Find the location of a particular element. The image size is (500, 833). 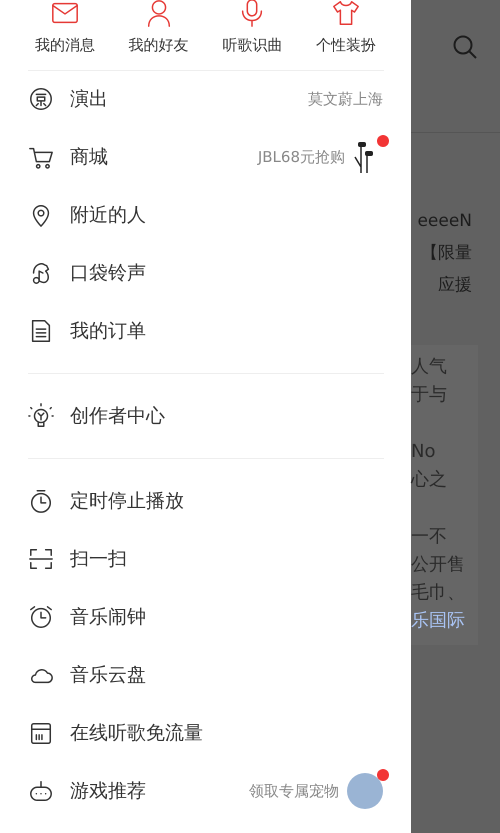

menu-item-label: 定时停止播放 is located at coordinates (127, 501).